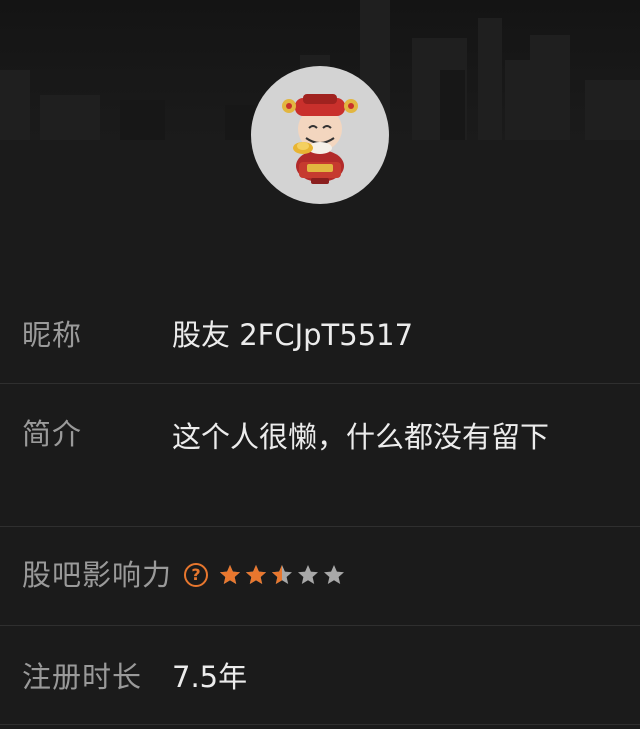 The image size is (640, 729). What do you see at coordinates (361, 437) in the screenshot?
I see `intro-value: 这个人很懒，什么都没有留下` at bounding box center [361, 437].